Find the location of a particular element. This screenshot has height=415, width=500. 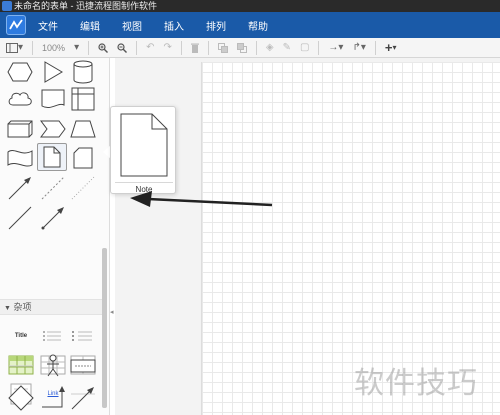

insert-icon: + ▾ is located at coordinates (391, 47).